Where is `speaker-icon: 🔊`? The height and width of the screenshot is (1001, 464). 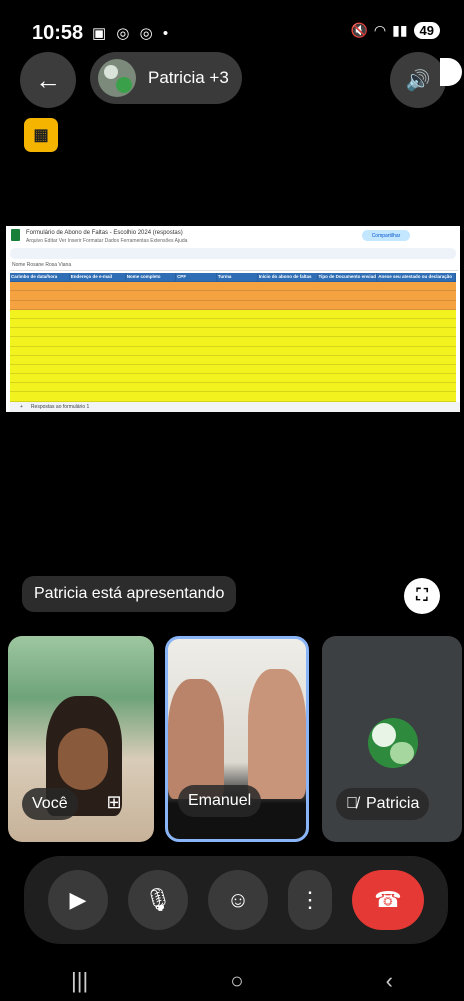 speaker-icon: 🔊 is located at coordinates (418, 80).